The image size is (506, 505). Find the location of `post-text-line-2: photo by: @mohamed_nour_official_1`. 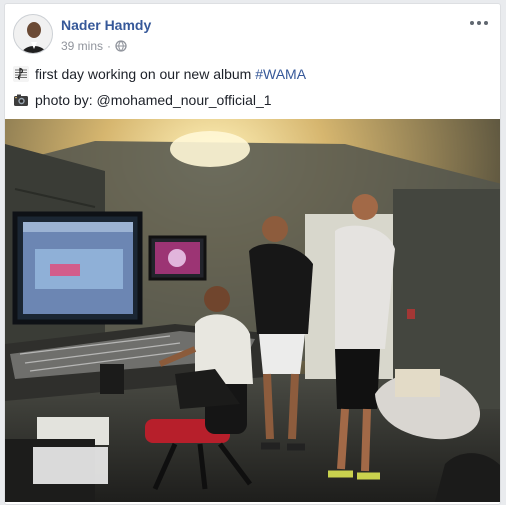

post-text-line-2: photo by: @mohamed_nour_official_1 is located at coordinates (142, 100).